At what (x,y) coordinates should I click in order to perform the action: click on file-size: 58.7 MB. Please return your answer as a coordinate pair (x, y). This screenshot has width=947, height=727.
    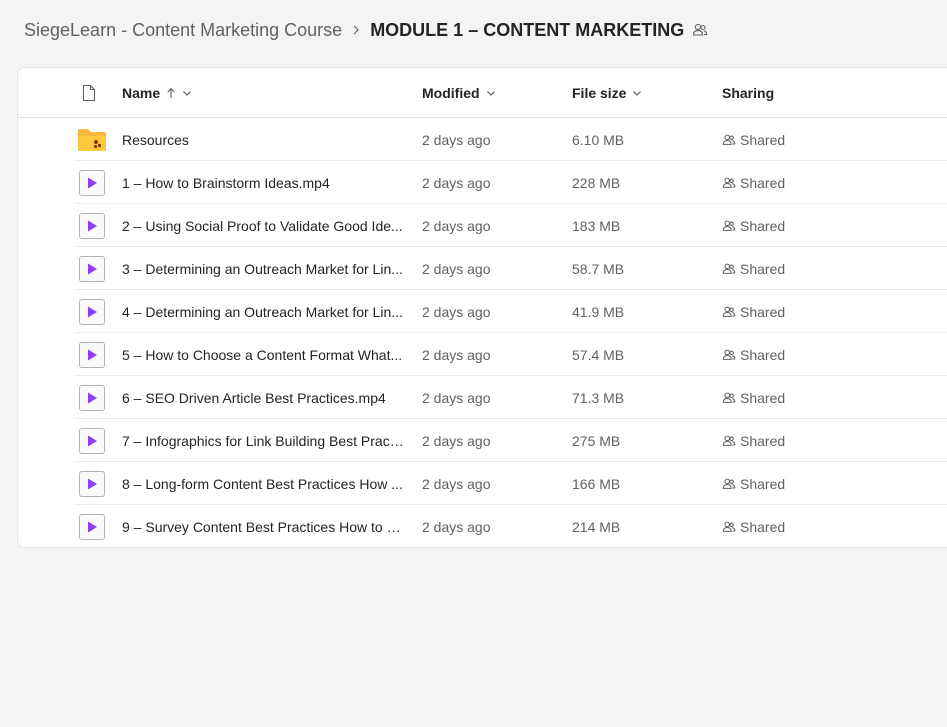
    Looking at the image, I should click on (598, 268).